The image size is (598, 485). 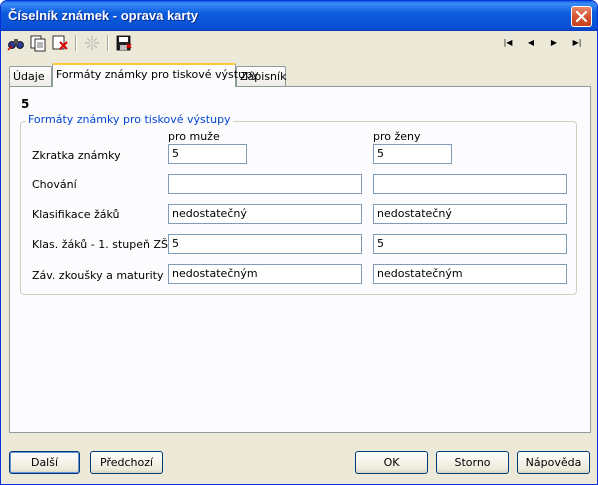 I want to click on column-header-female: pro ženy, so click(x=397, y=136).